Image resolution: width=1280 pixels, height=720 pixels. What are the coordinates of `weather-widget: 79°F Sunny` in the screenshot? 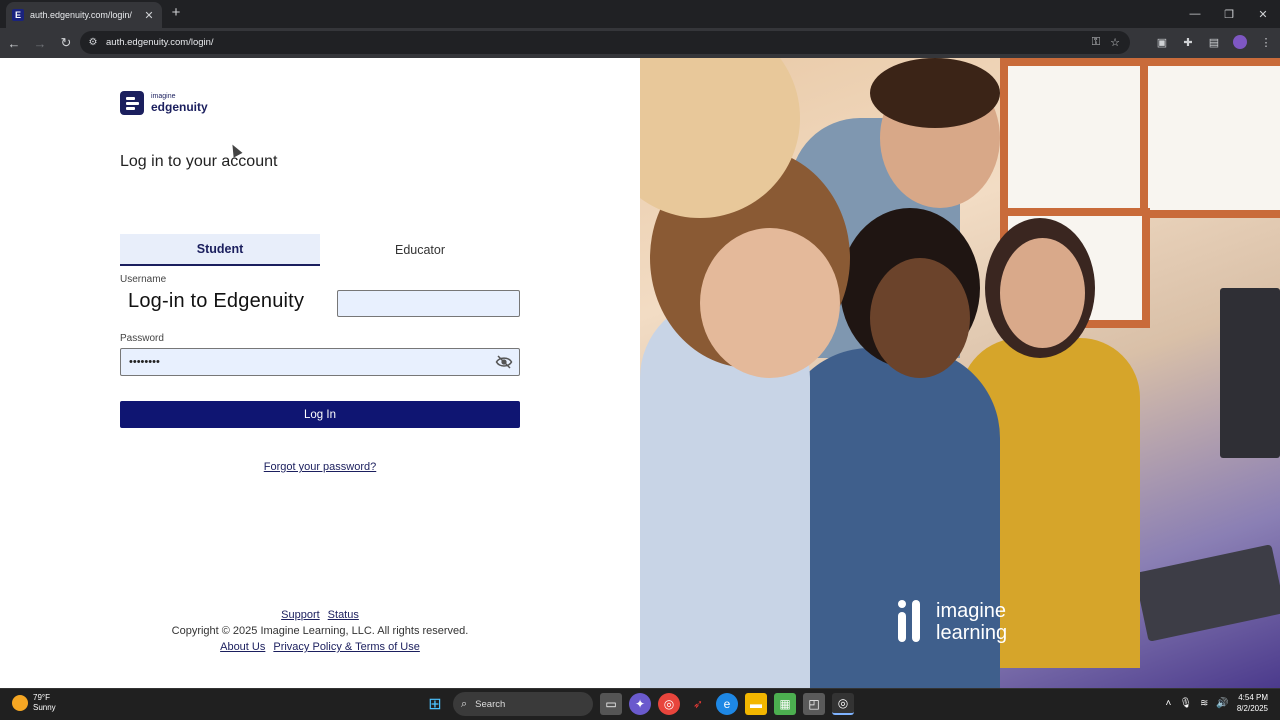 It's located at (34, 703).